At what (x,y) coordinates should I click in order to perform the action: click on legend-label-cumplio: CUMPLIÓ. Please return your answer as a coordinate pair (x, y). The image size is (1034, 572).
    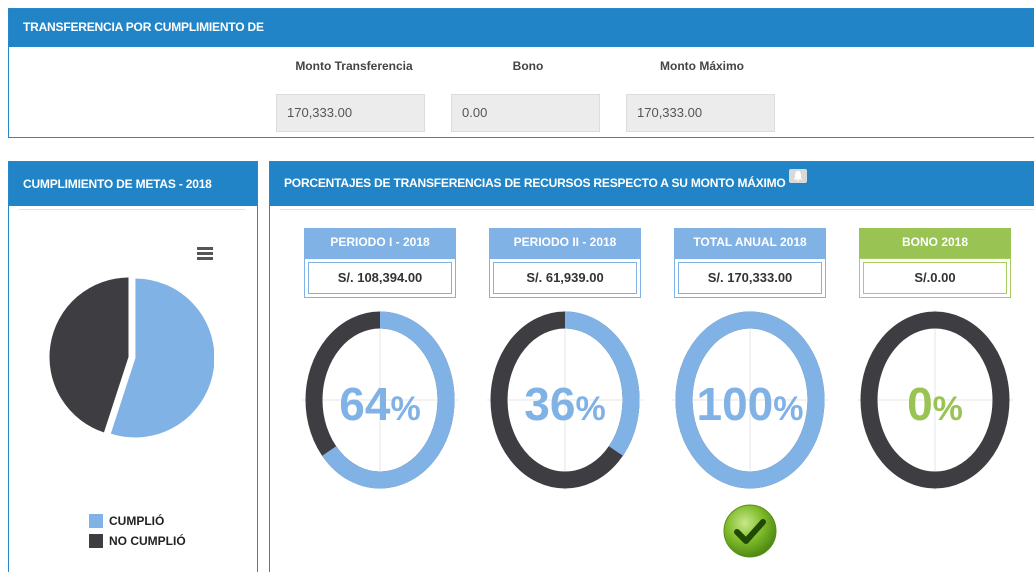
    Looking at the image, I should click on (137, 521).